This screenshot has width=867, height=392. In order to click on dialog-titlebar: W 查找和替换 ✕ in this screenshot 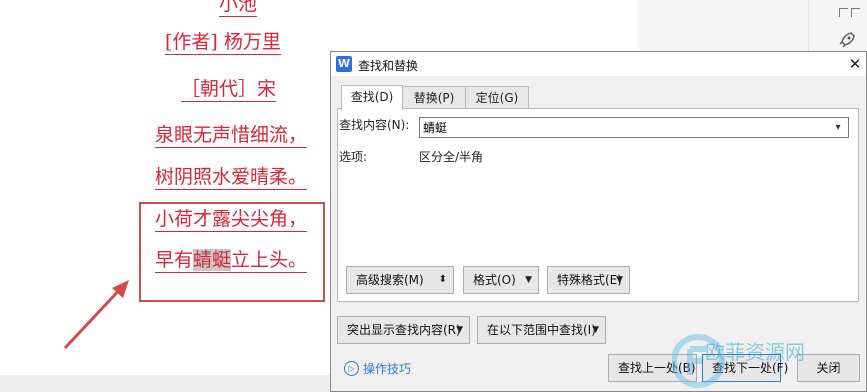, I will do `click(598, 64)`.